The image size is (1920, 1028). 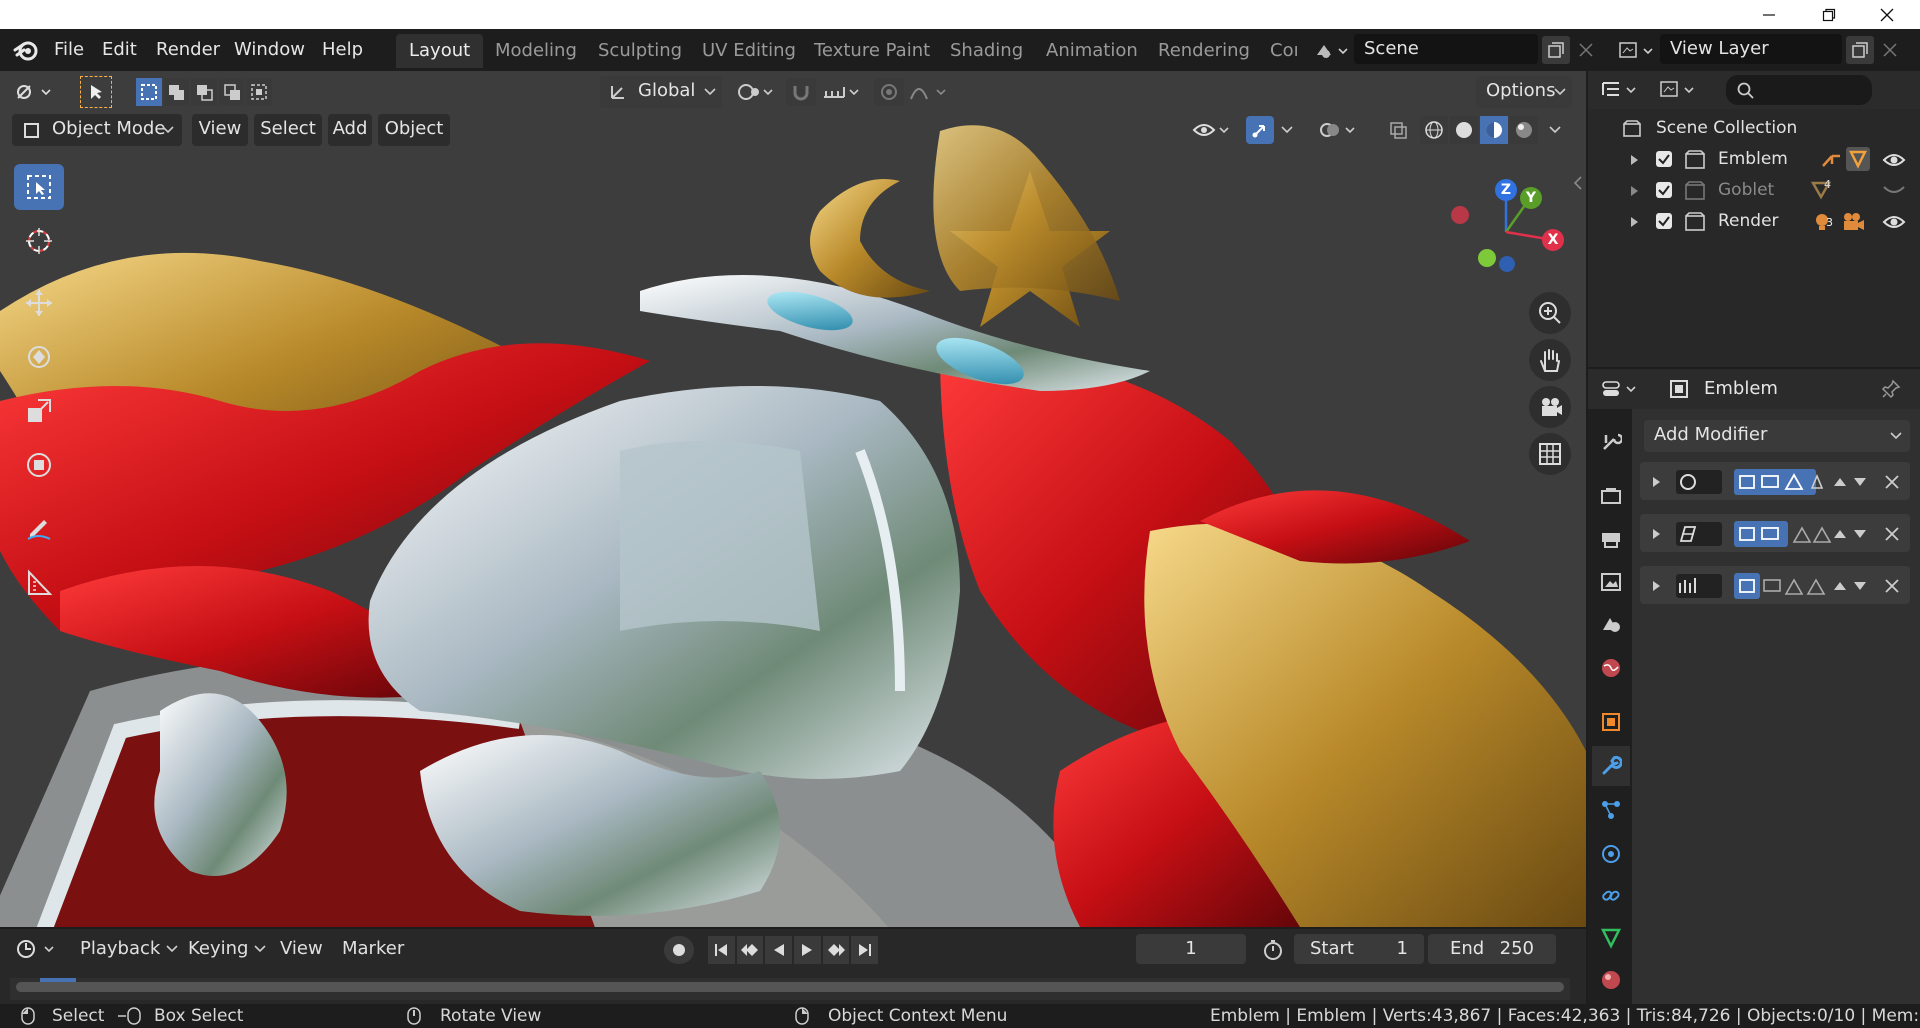 What do you see at coordinates (1753, 128) in the screenshot?
I see `outliner-scene-collection: Scene Collection` at bounding box center [1753, 128].